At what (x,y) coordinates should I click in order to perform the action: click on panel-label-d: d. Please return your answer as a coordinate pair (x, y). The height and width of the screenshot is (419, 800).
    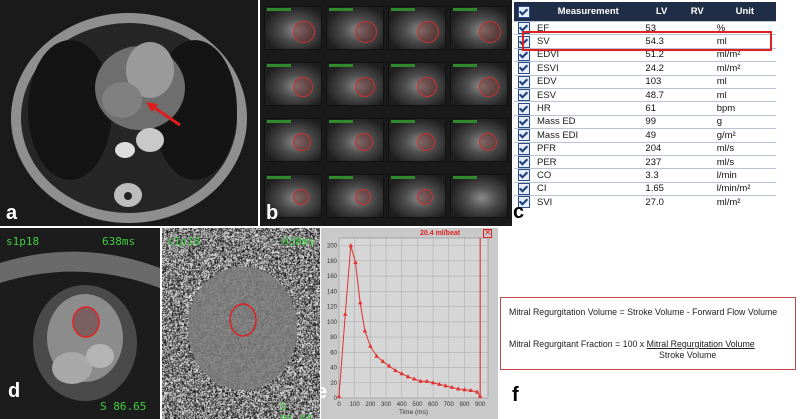
    Looking at the image, I should click on (14, 391).